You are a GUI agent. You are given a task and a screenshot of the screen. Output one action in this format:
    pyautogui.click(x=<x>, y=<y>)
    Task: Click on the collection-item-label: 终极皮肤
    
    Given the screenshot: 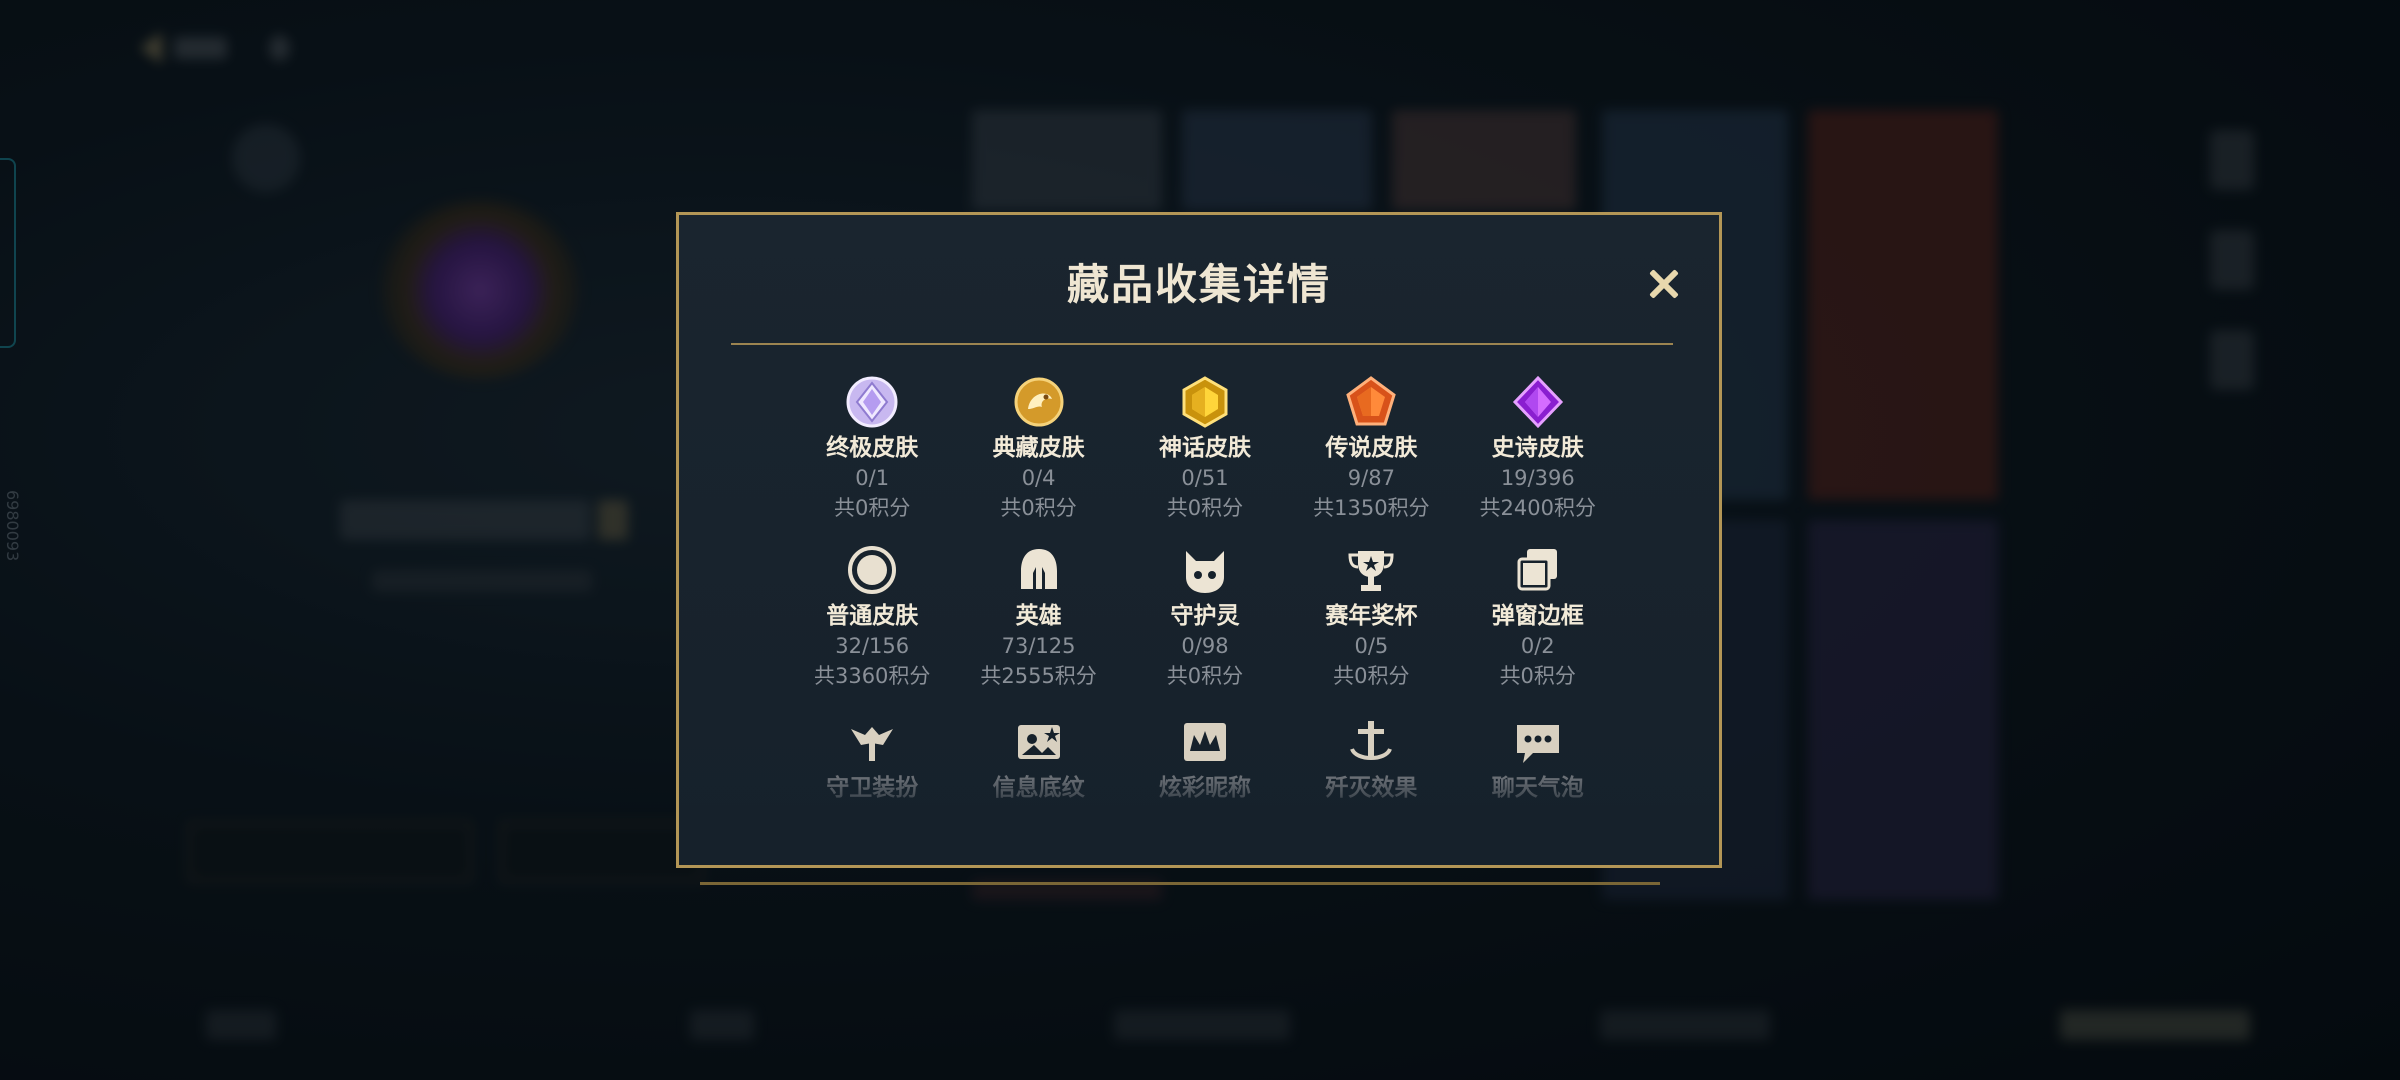 What is the action you would take?
    pyautogui.click(x=872, y=448)
    